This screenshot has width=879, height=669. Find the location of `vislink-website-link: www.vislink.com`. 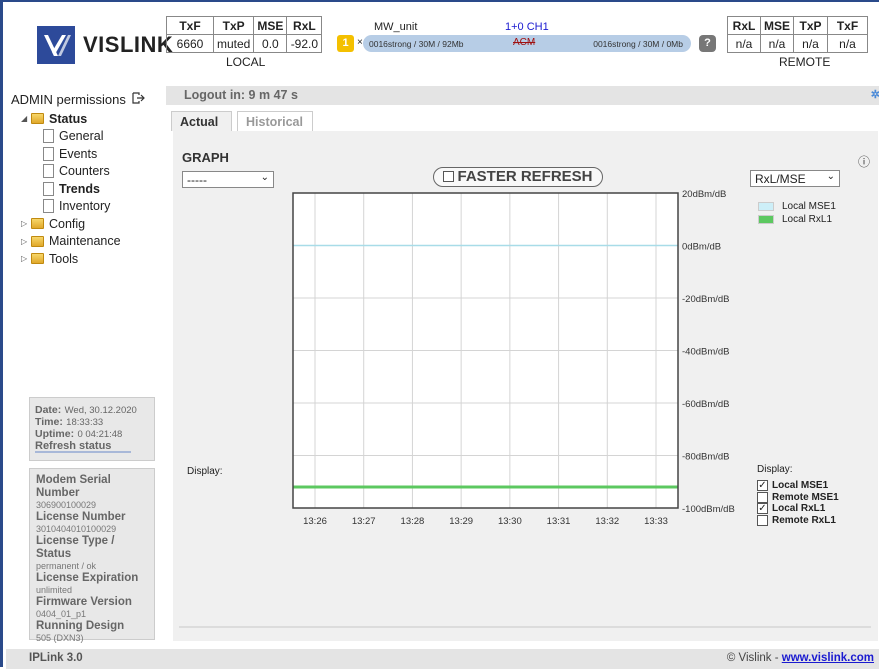

vislink-website-link: www.vislink.com is located at coordinates (828, 658).